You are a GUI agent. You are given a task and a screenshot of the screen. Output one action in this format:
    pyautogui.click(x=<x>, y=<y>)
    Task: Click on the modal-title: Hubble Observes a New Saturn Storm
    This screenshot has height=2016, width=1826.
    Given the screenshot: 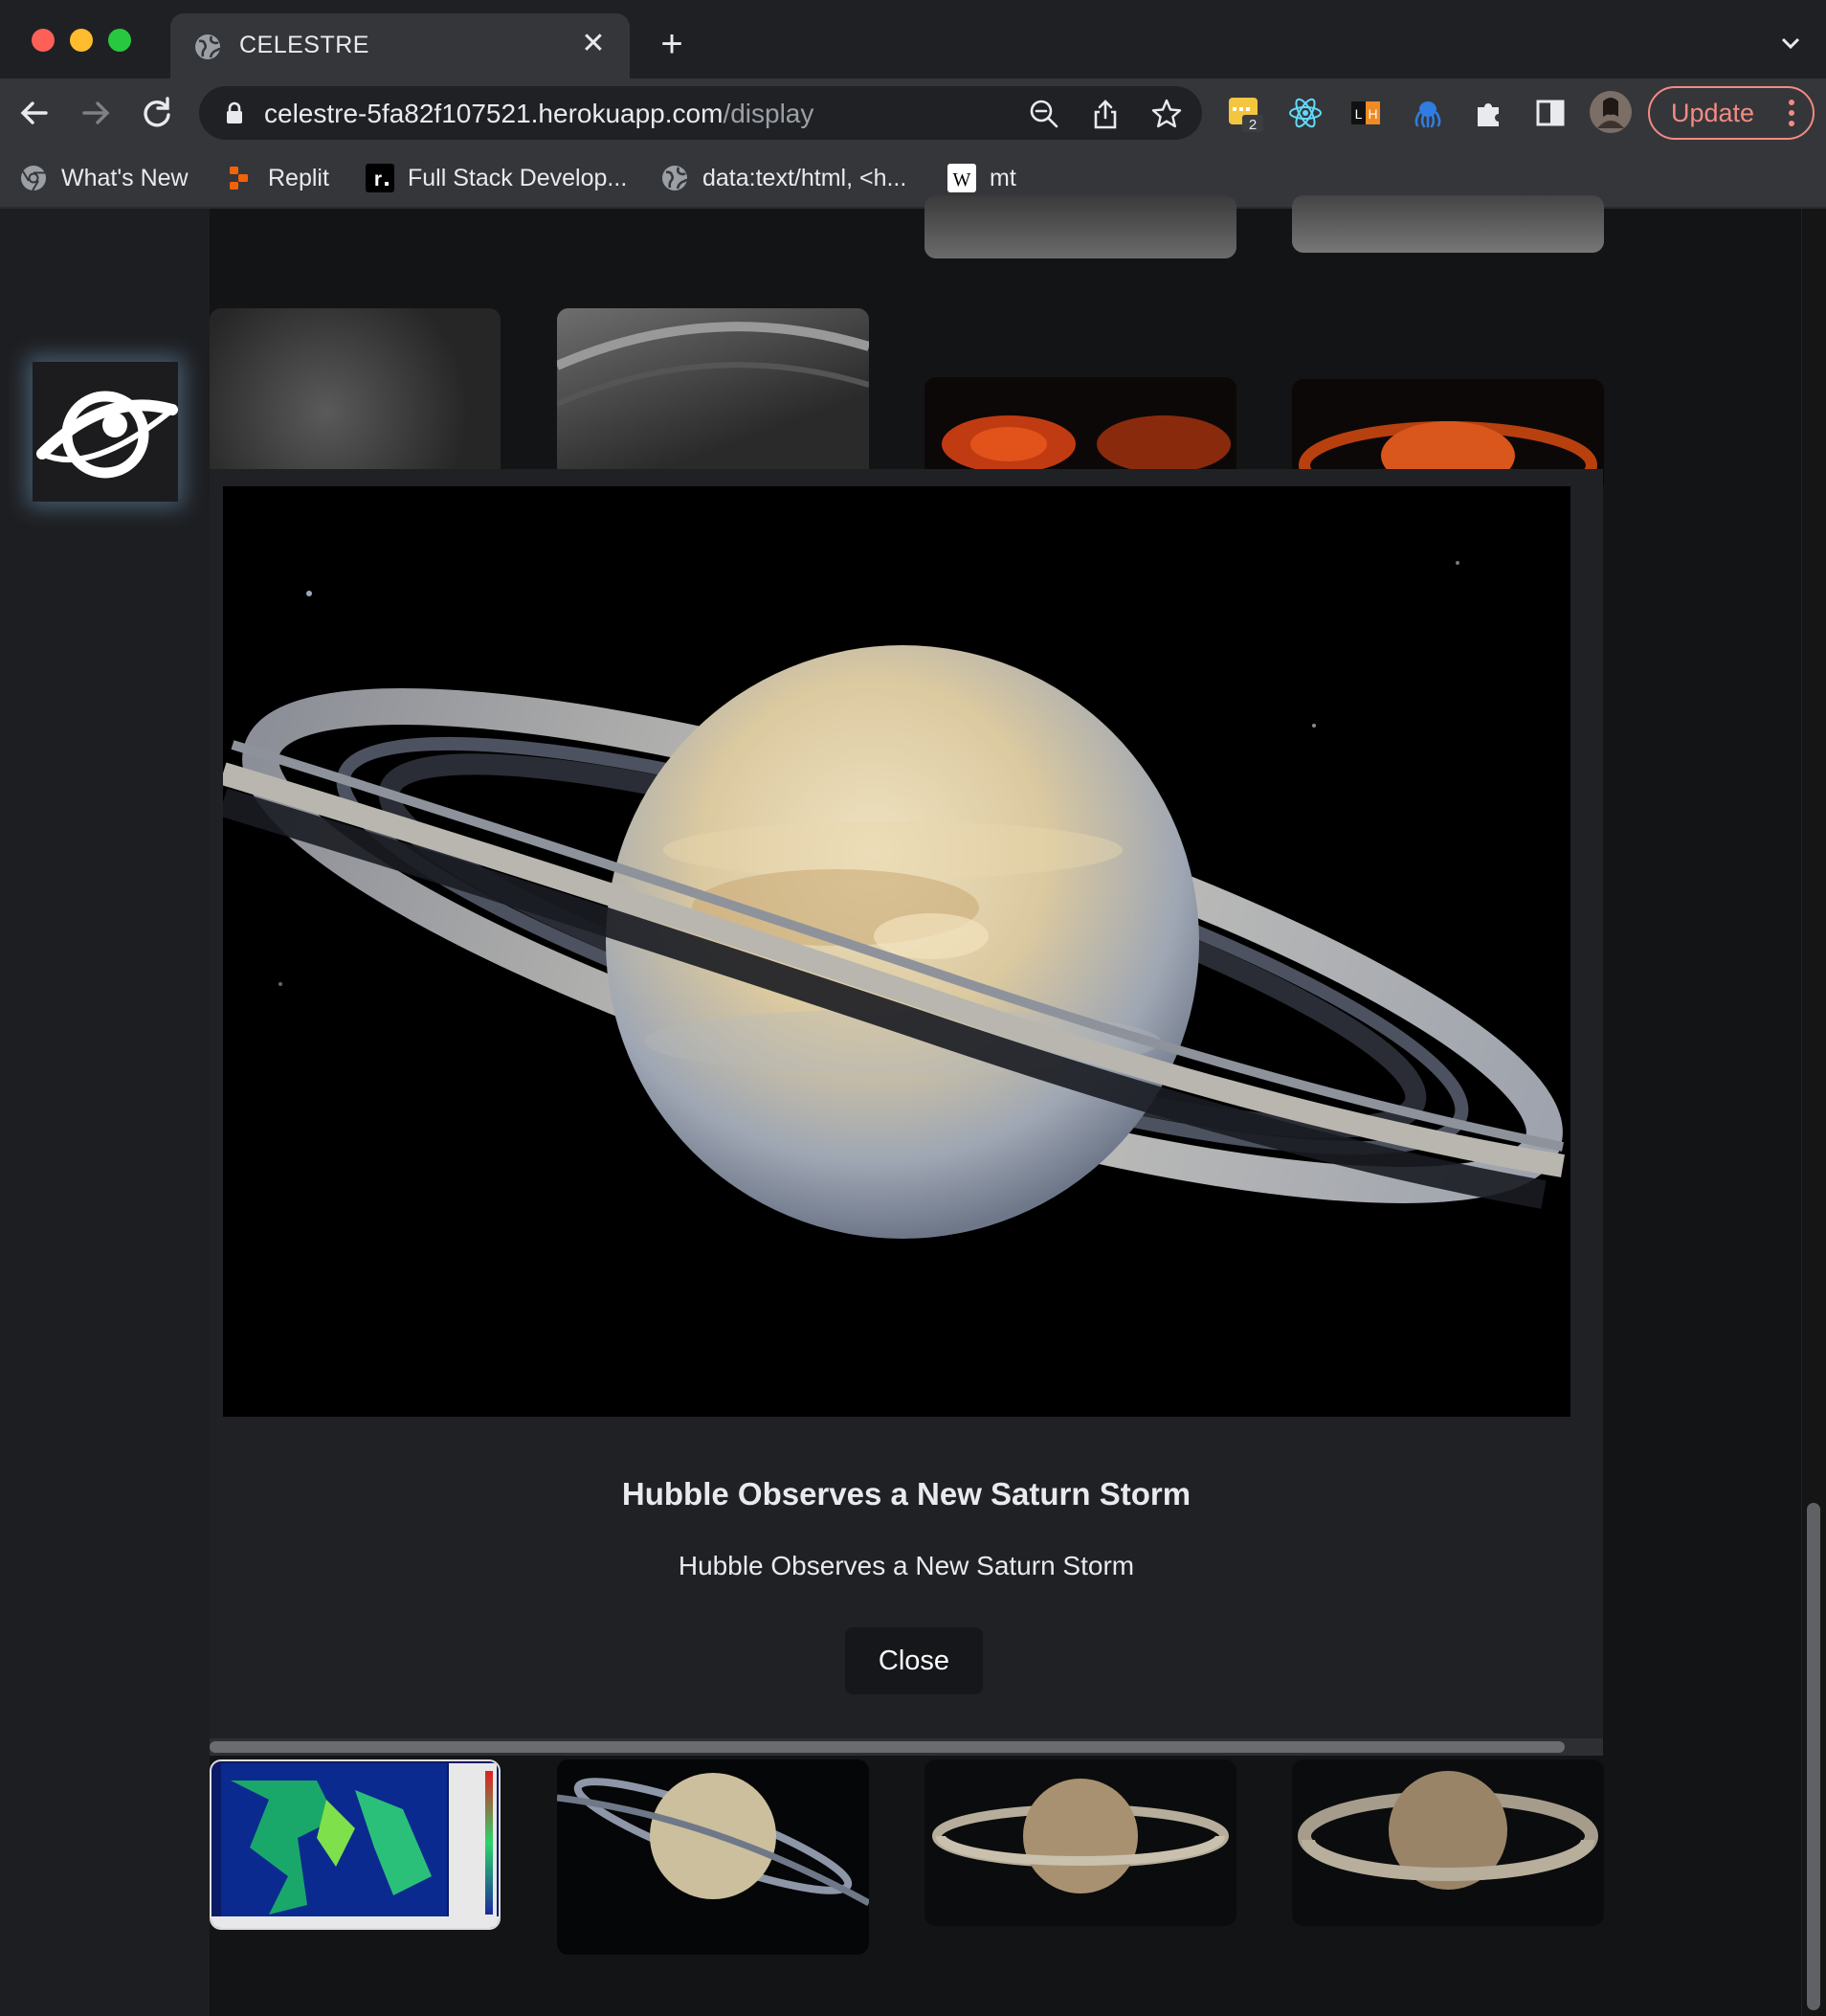 What is the action you would take?
    pyautogui.click(x=906, y=1494)
    